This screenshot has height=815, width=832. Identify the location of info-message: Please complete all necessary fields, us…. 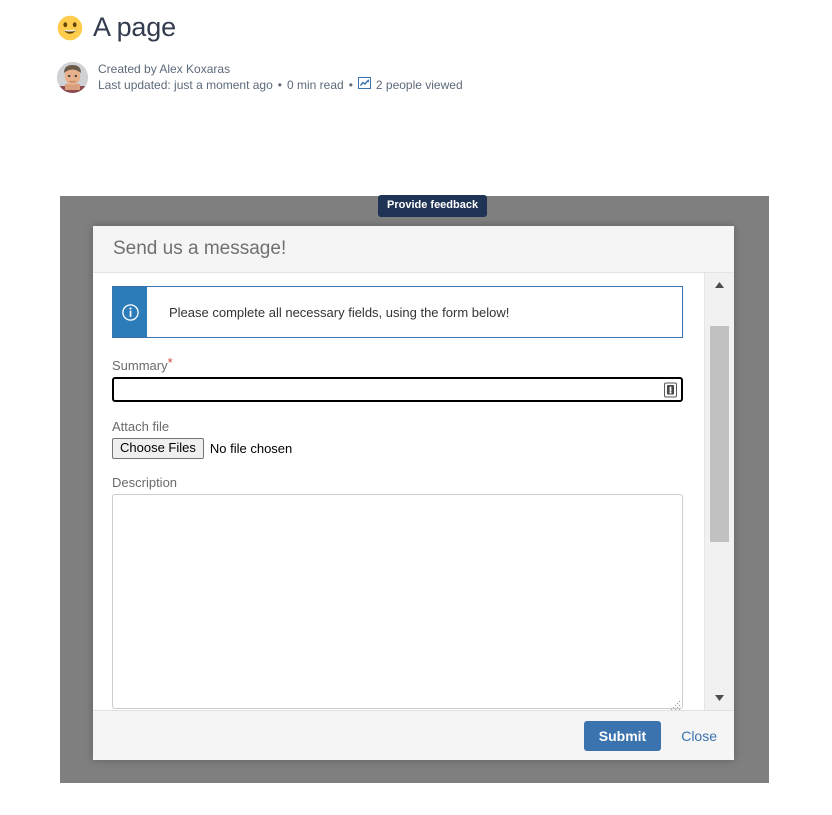
(339, 312).